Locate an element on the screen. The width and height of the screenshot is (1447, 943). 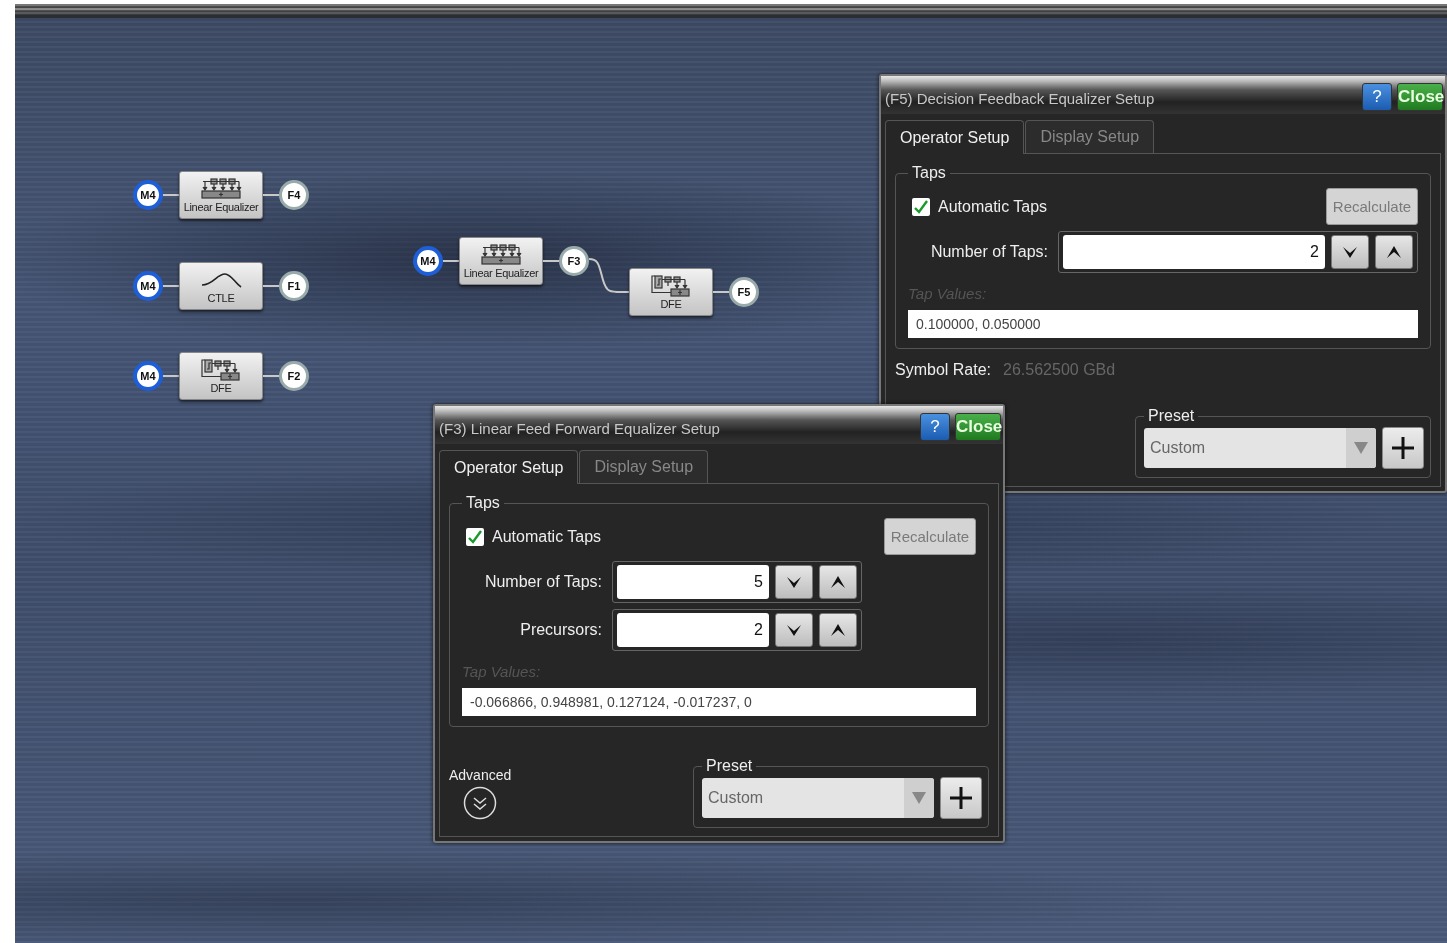
equalizer-block: CTLE is located at coordinates (221, 286).